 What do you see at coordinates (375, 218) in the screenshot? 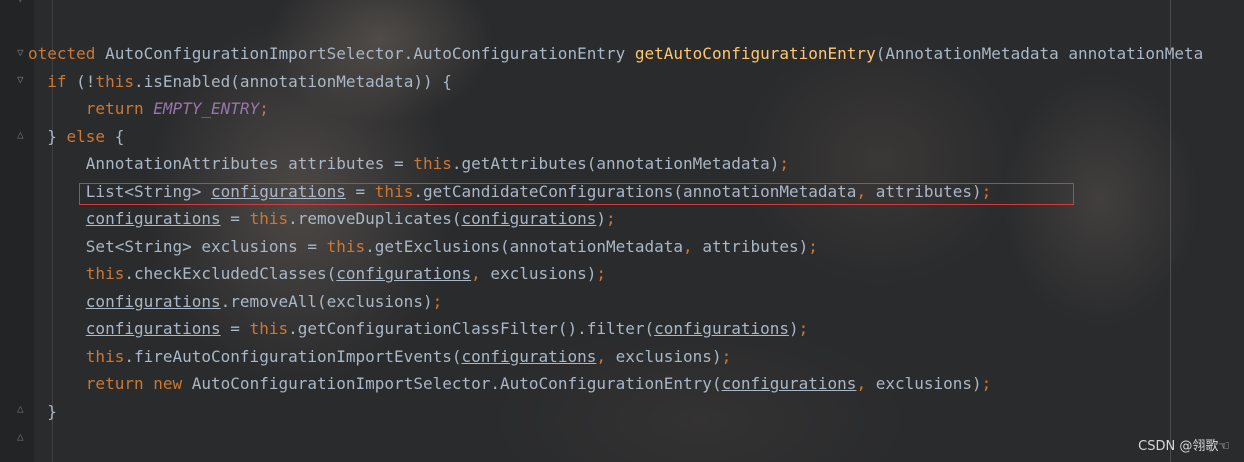
I see `code-token: .removeDuplicates(` at bounding box center [375, 218].